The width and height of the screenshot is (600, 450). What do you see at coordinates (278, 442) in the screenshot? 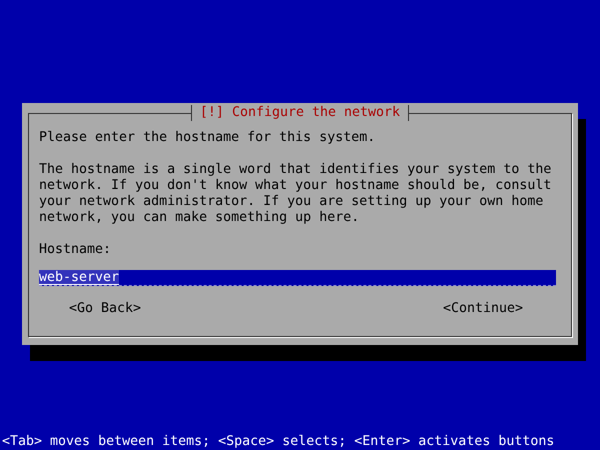
I see `help-line: <Tab> moves between items; <Space> selects; <Enter> activates buttons` at bounding box center [278, 442].